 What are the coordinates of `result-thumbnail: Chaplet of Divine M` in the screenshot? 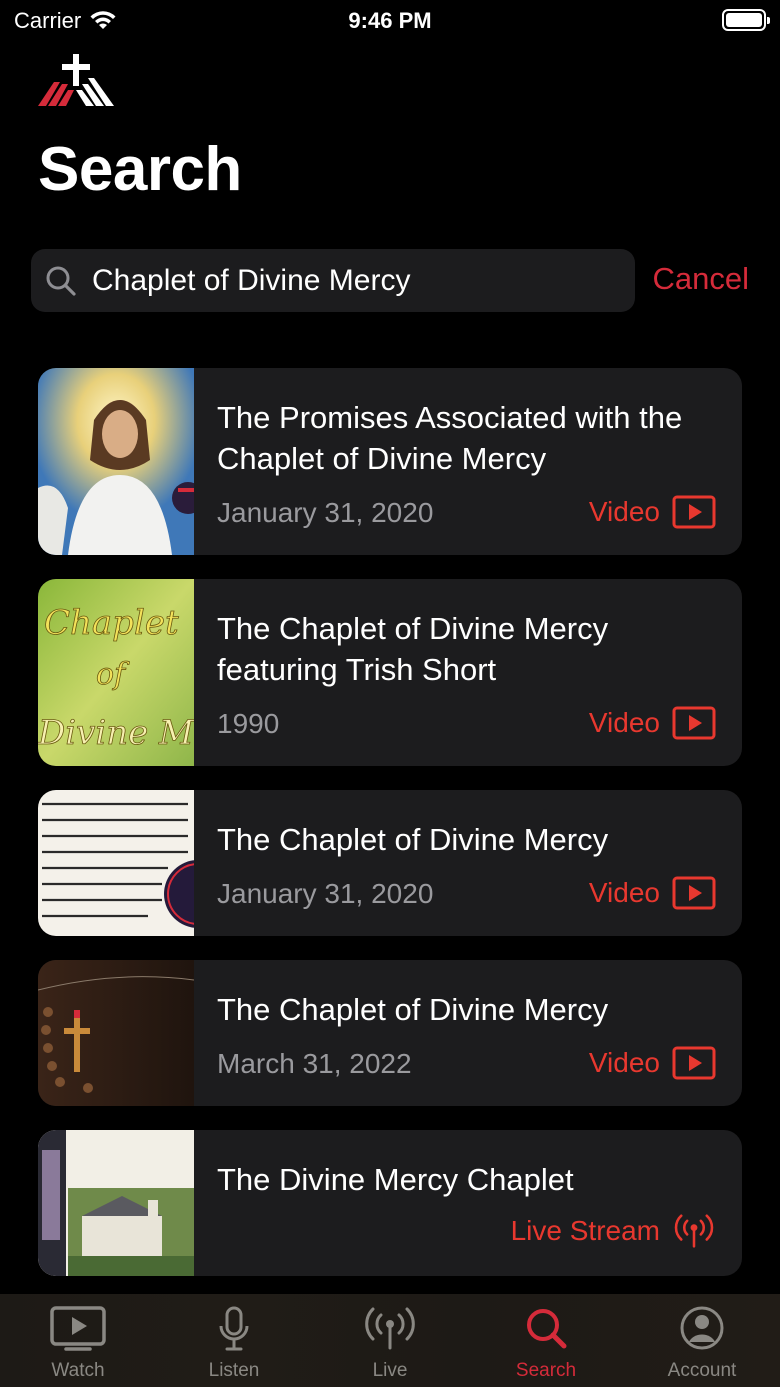 It's located at (116, 672).